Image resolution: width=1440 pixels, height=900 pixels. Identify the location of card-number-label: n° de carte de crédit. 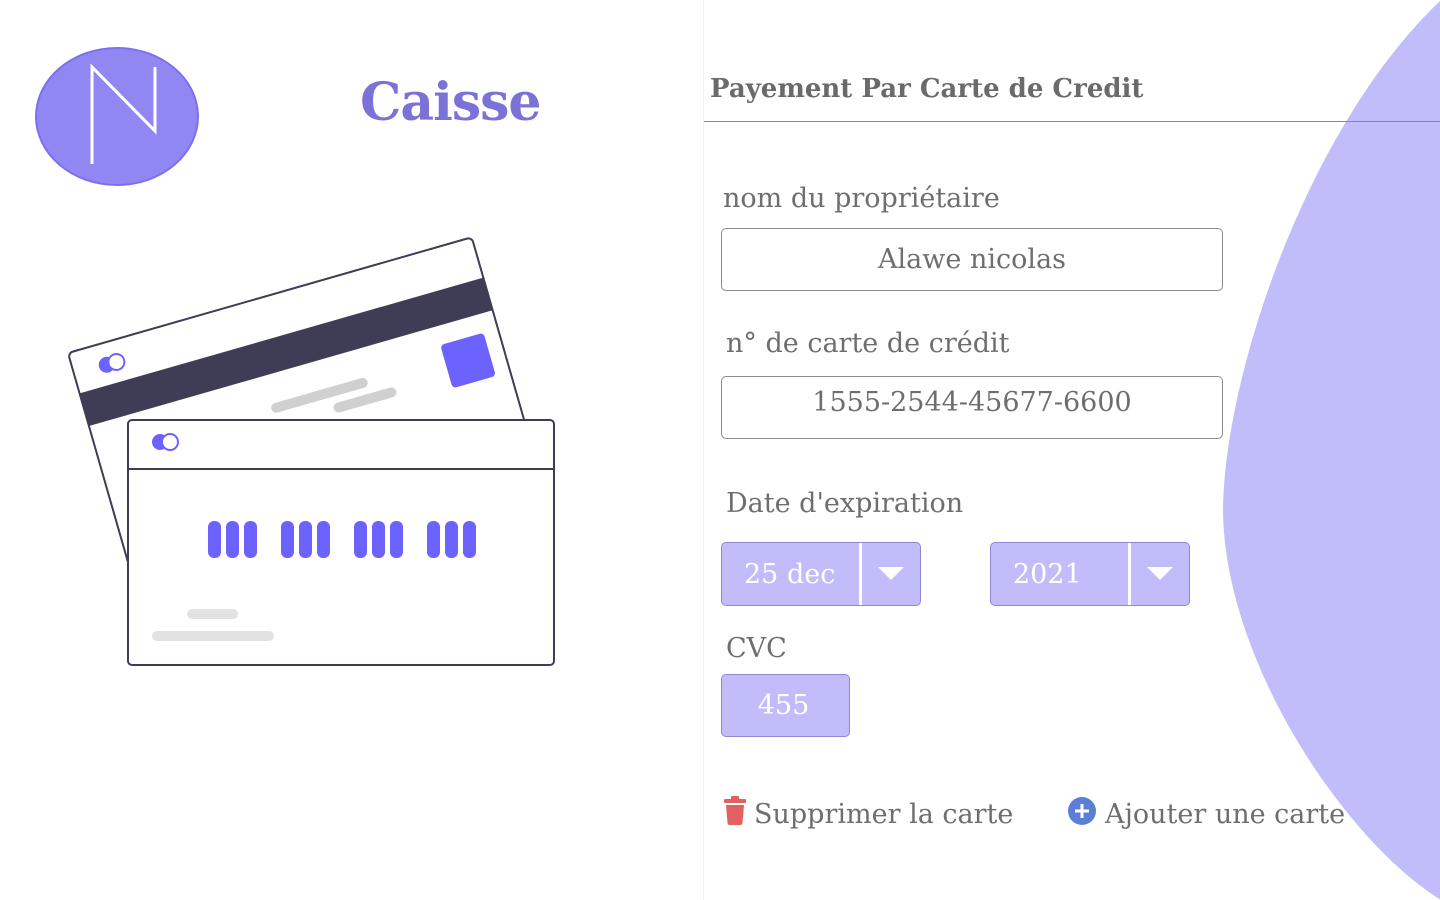
(868, 343).